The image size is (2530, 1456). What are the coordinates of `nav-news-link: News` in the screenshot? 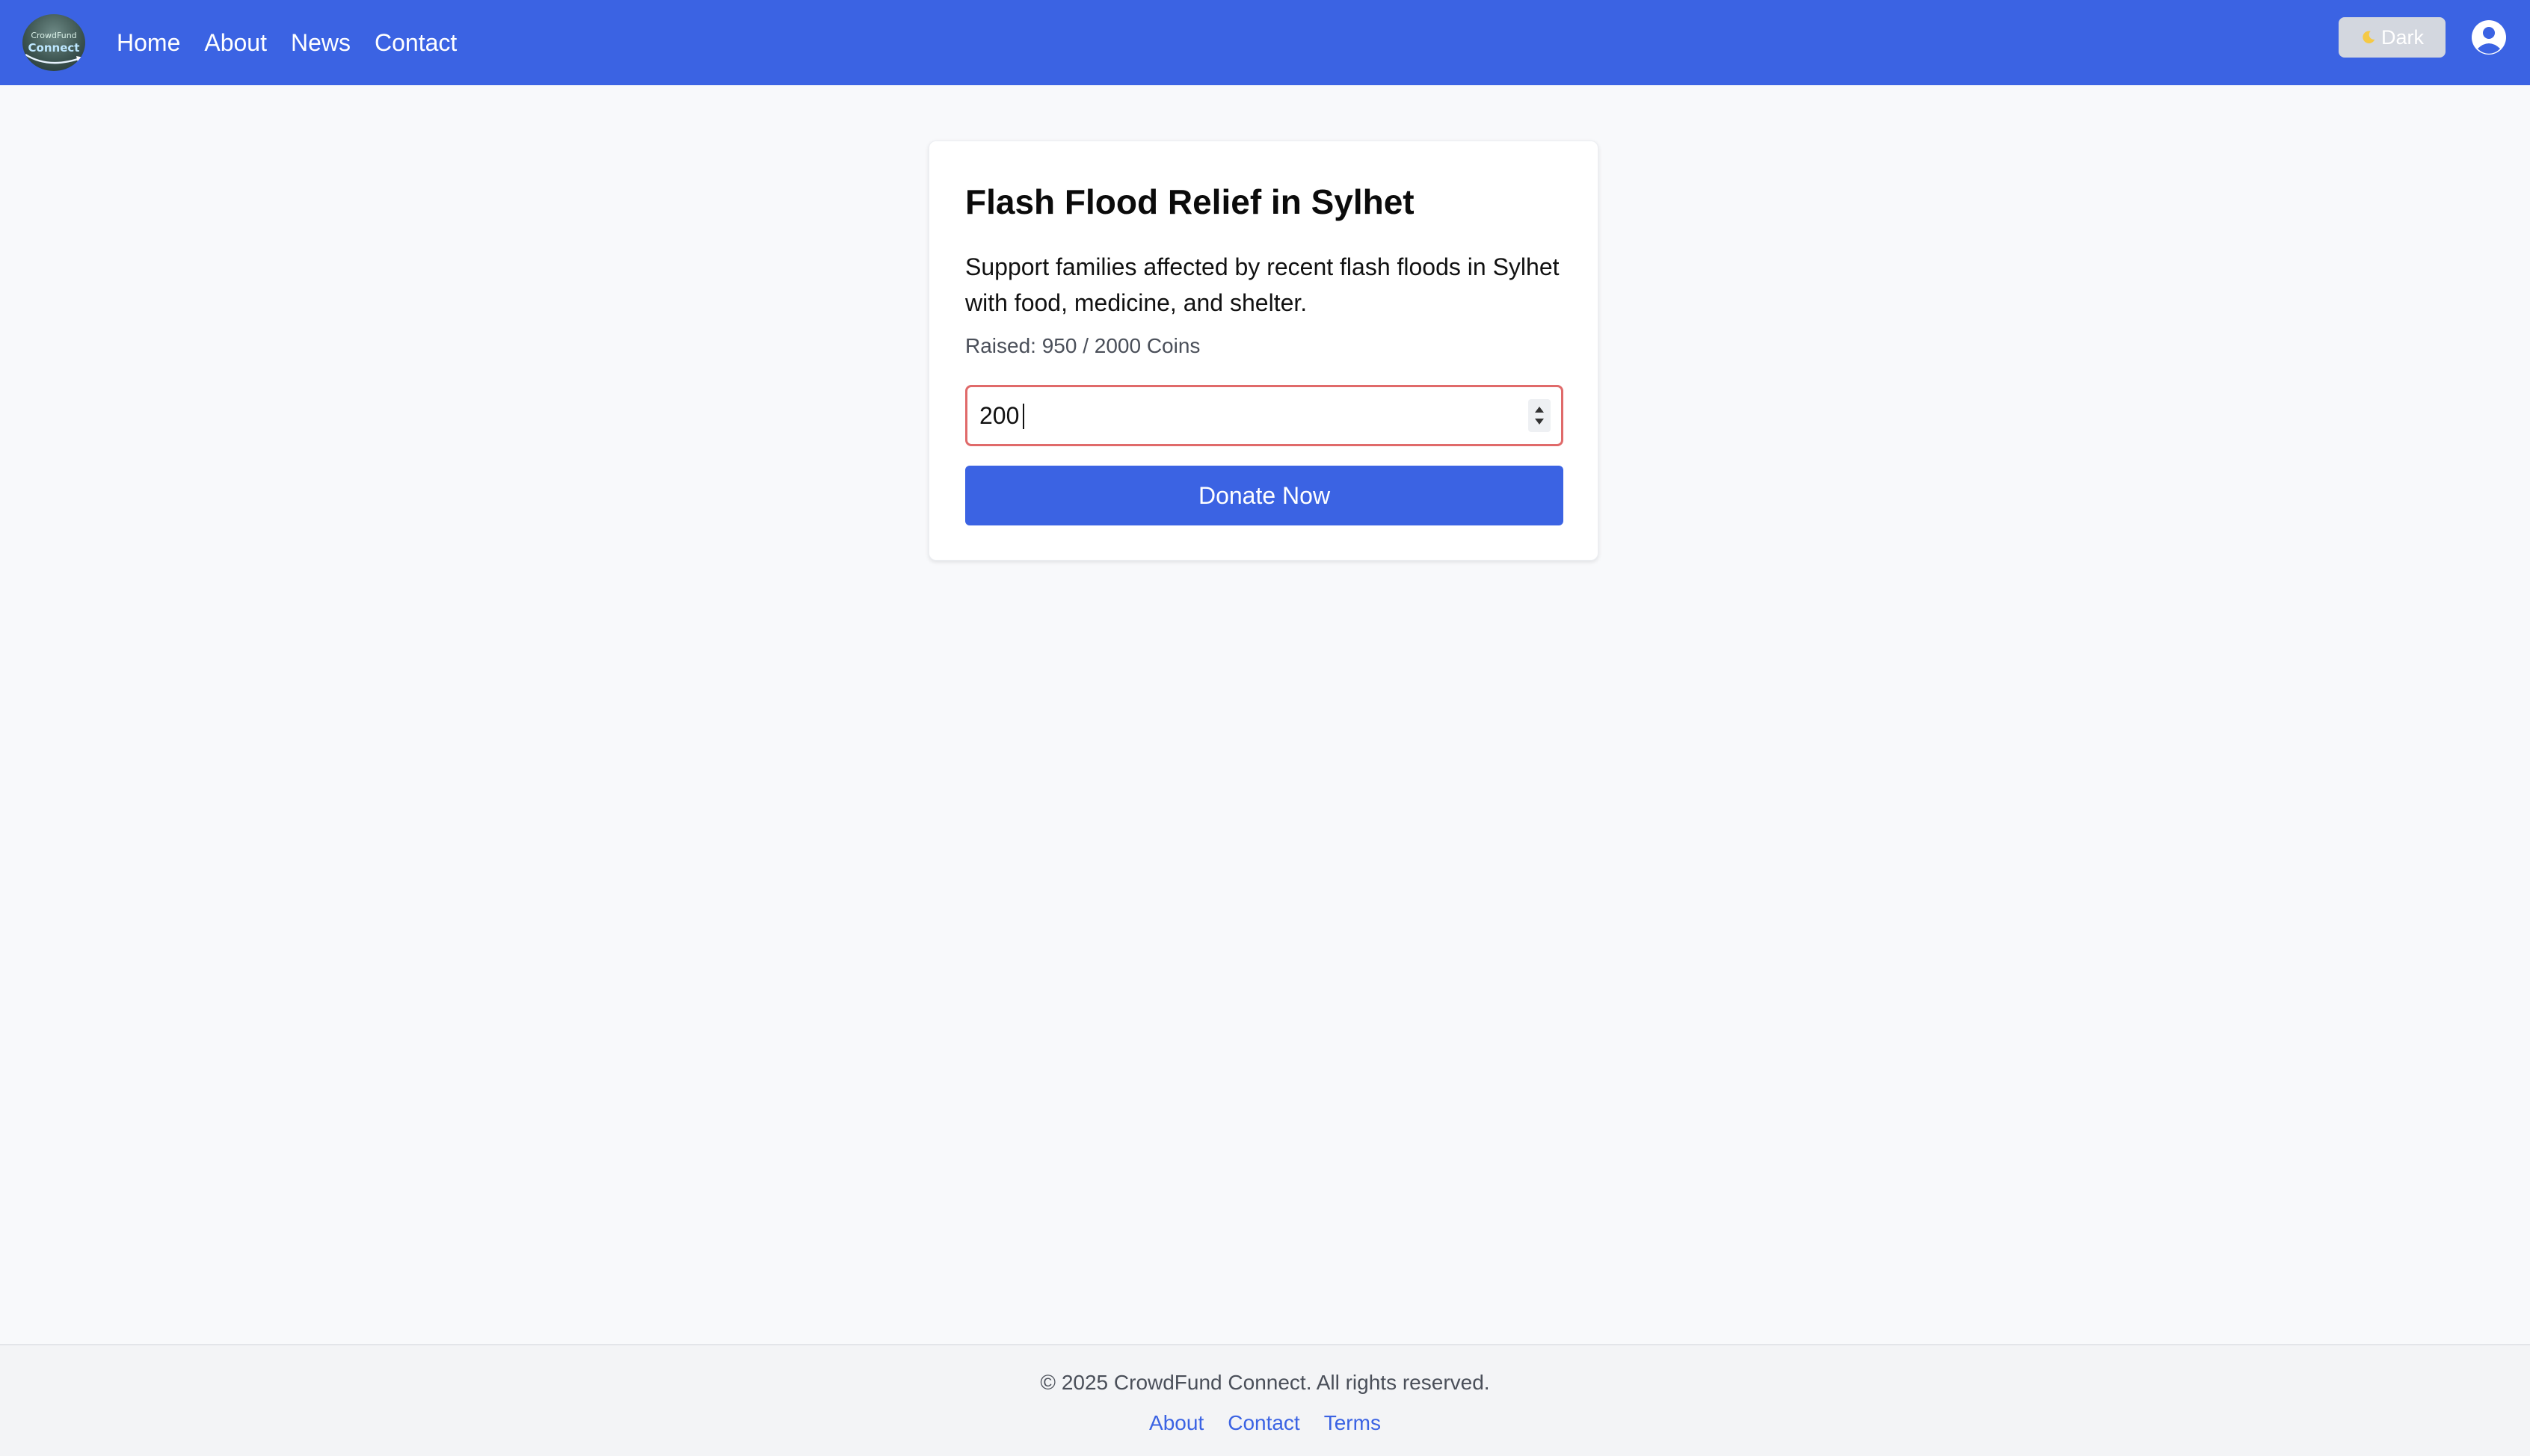 It's located at (321, 43).